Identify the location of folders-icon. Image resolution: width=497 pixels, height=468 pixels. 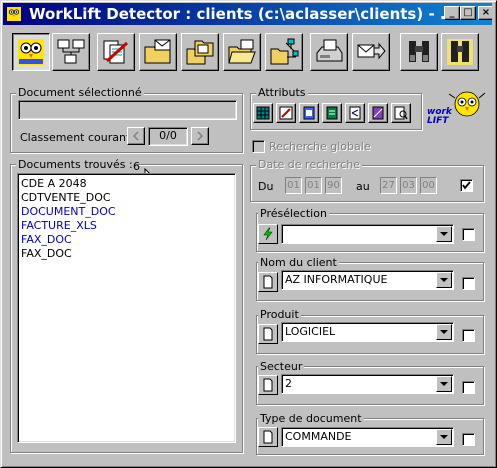
(200, 52).